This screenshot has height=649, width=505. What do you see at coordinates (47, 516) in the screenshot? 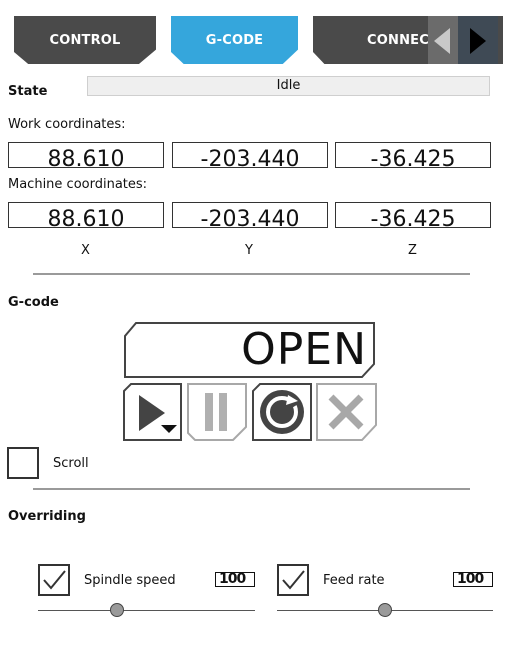
I see `overriding-section-label: Overriding` at bounding box center [47, 516].